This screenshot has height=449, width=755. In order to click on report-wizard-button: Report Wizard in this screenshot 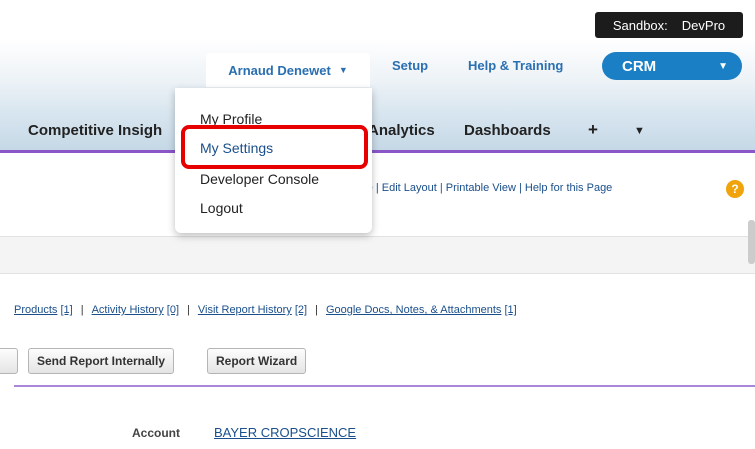, I will do `click(257, 361)`.